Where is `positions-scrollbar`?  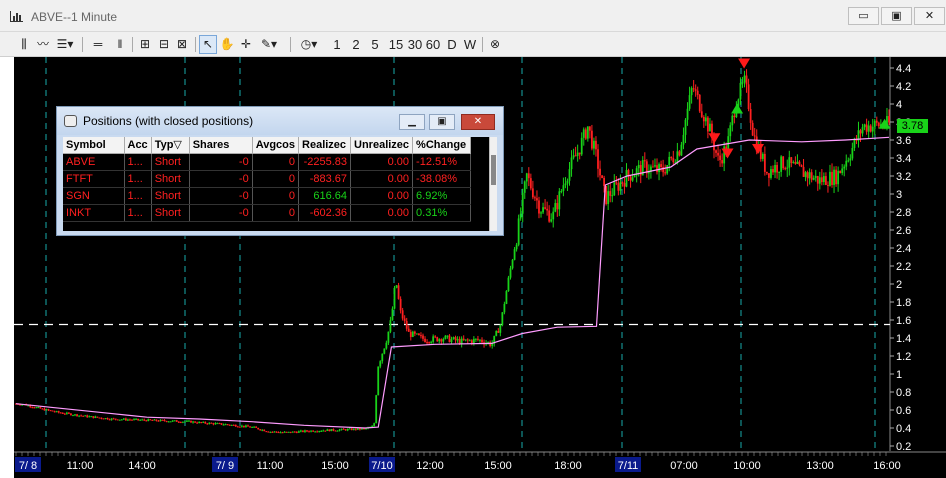 positions-scrollbar is located at coordinates (493, 184).